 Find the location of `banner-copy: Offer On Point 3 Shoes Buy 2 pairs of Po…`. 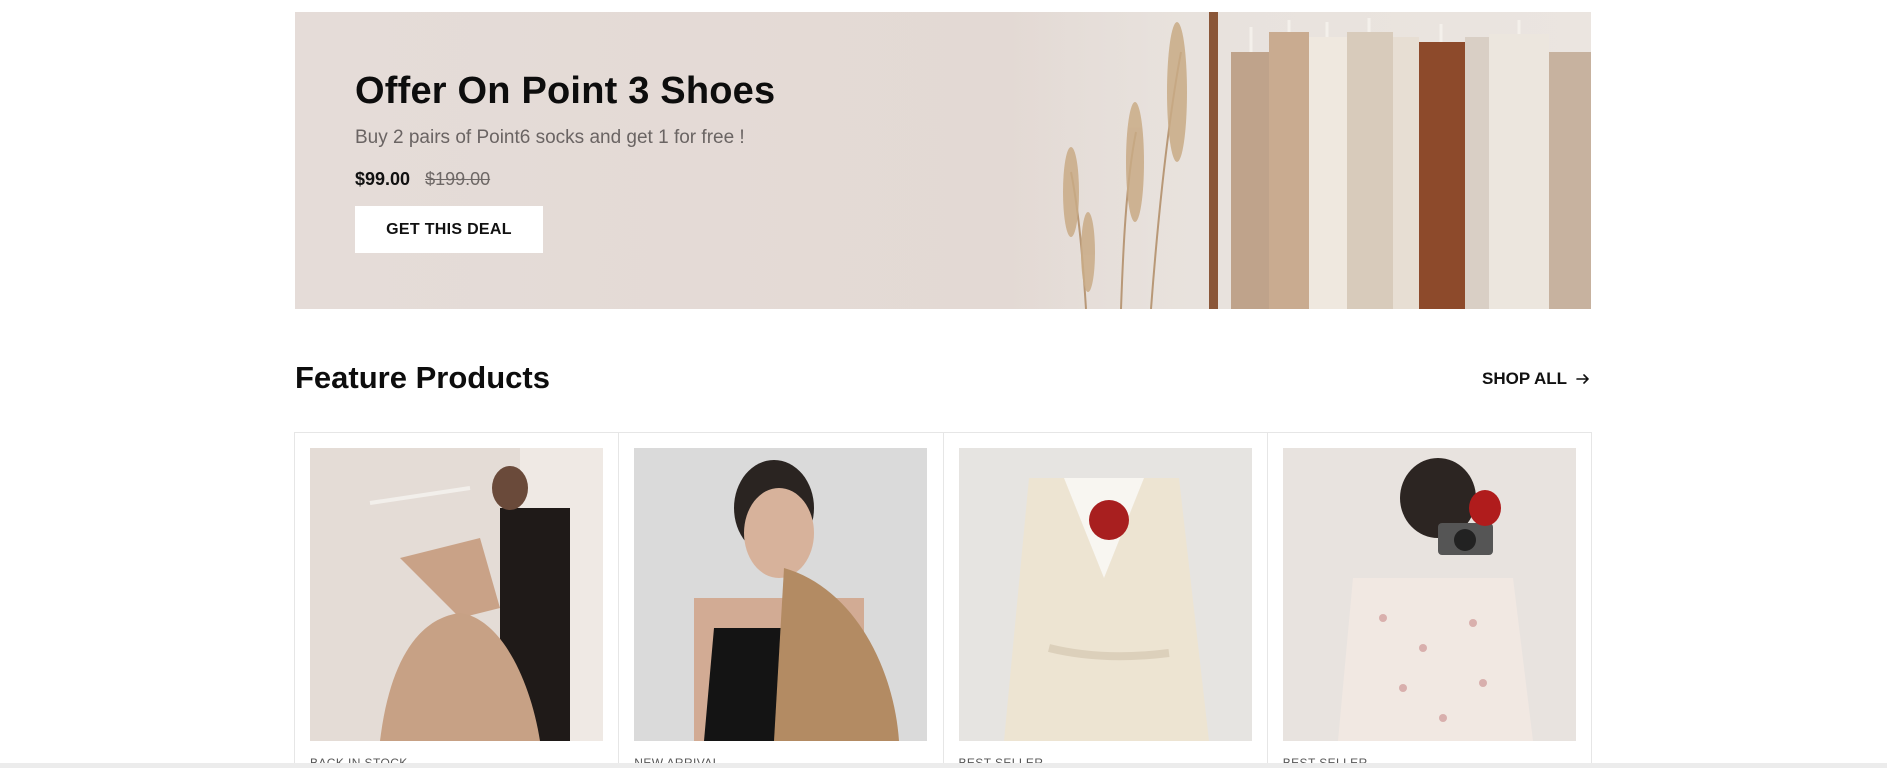

banner-copy: Offer On Point 3 Shoes Buy 2 pairs of Po… is located at coordinates (565, 161).